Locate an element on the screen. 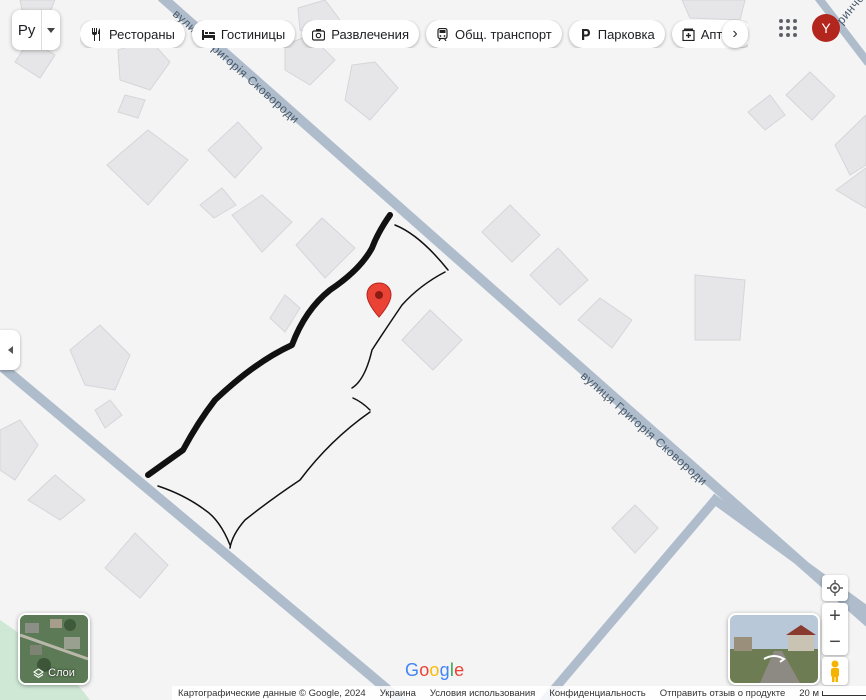  account-avatar: Y is located at coordinates (826, 28).